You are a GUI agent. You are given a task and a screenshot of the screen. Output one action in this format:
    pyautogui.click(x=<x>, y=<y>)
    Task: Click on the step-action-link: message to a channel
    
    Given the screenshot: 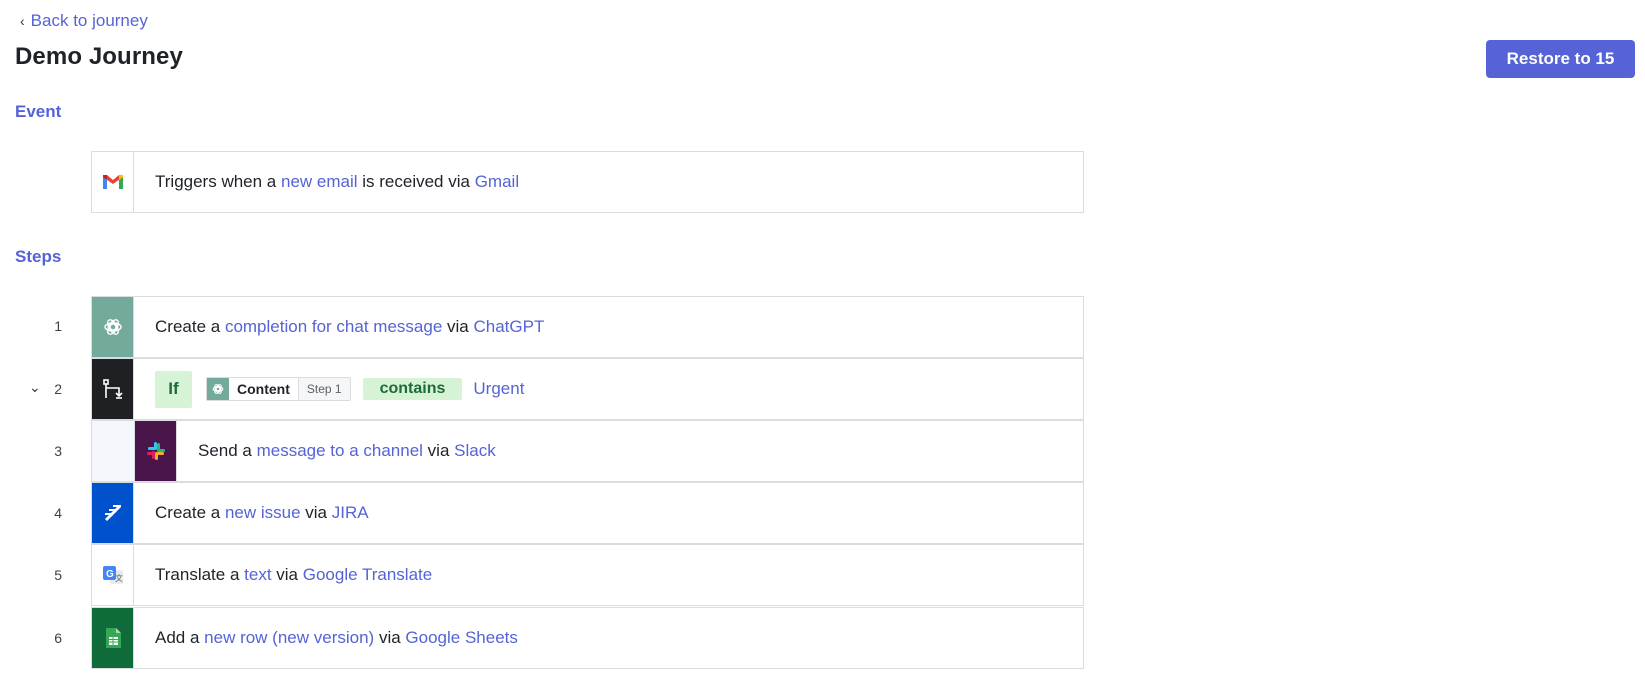 What is the action you would take?
    pyautogui.click(x=340, y=450)
    